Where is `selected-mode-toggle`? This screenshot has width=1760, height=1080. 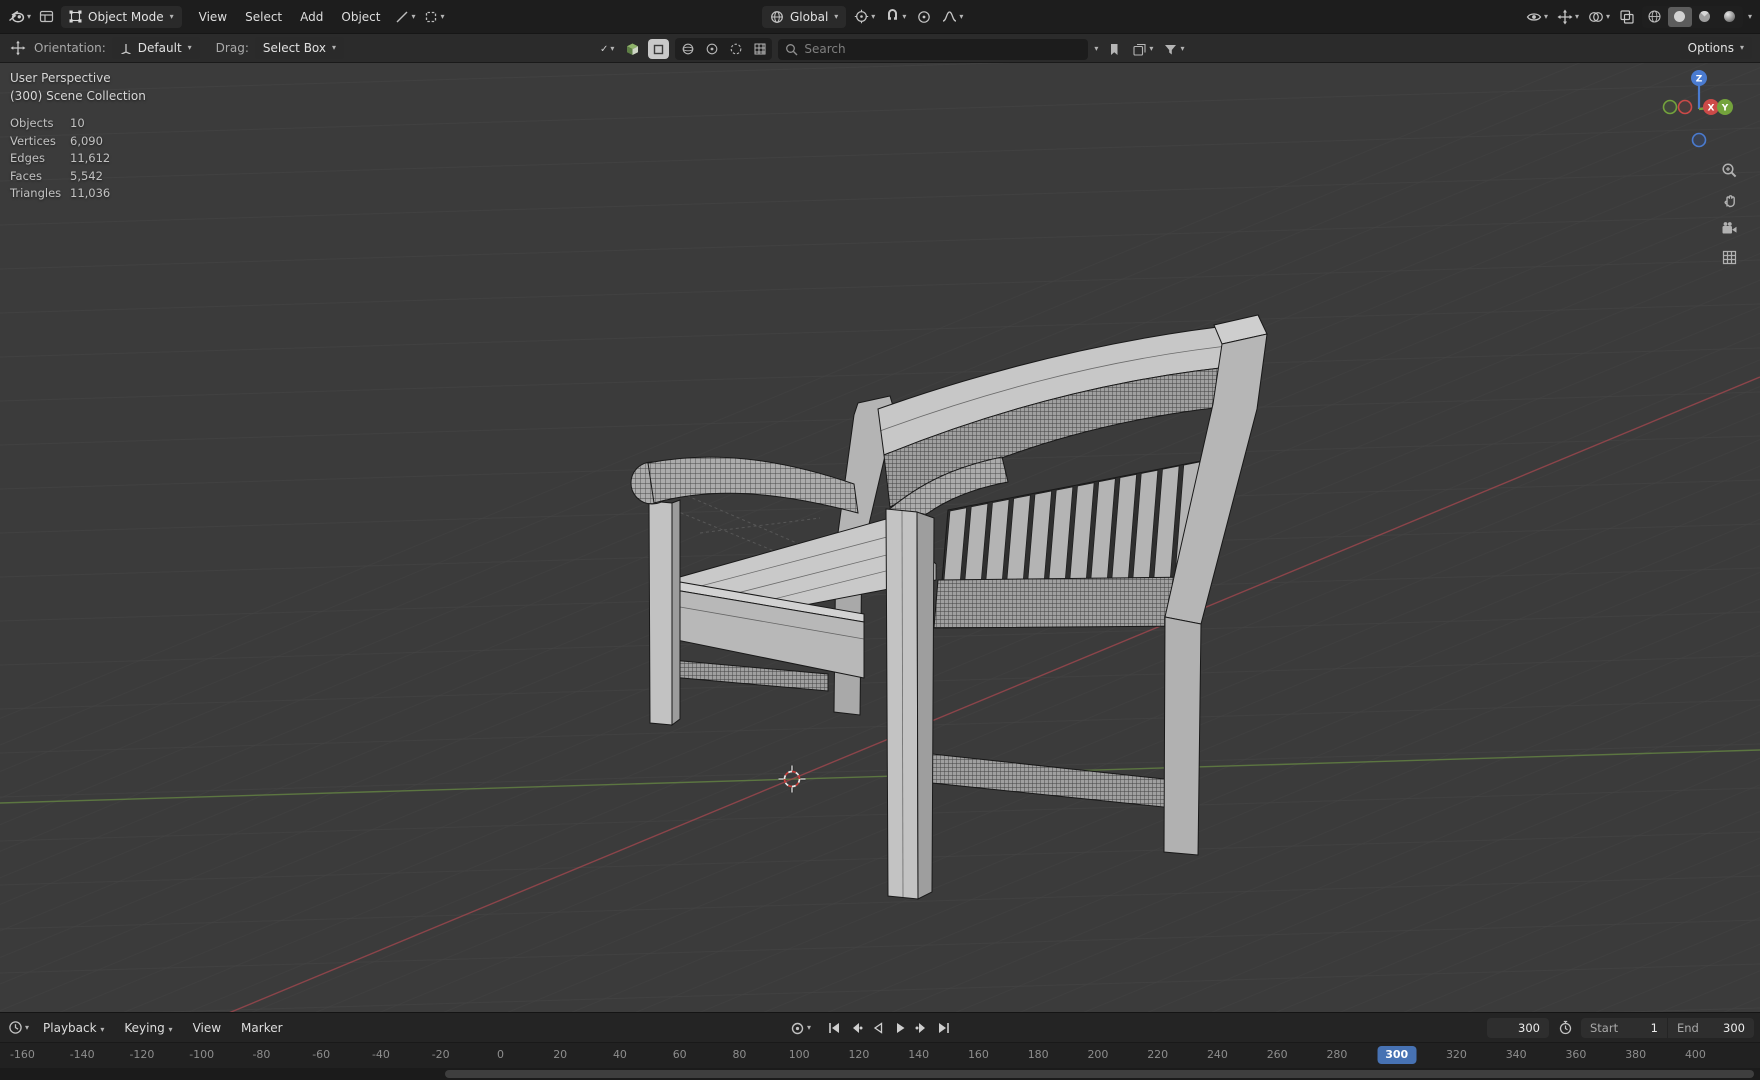 selected-mode-toggle is located at coordinates (659, 49).